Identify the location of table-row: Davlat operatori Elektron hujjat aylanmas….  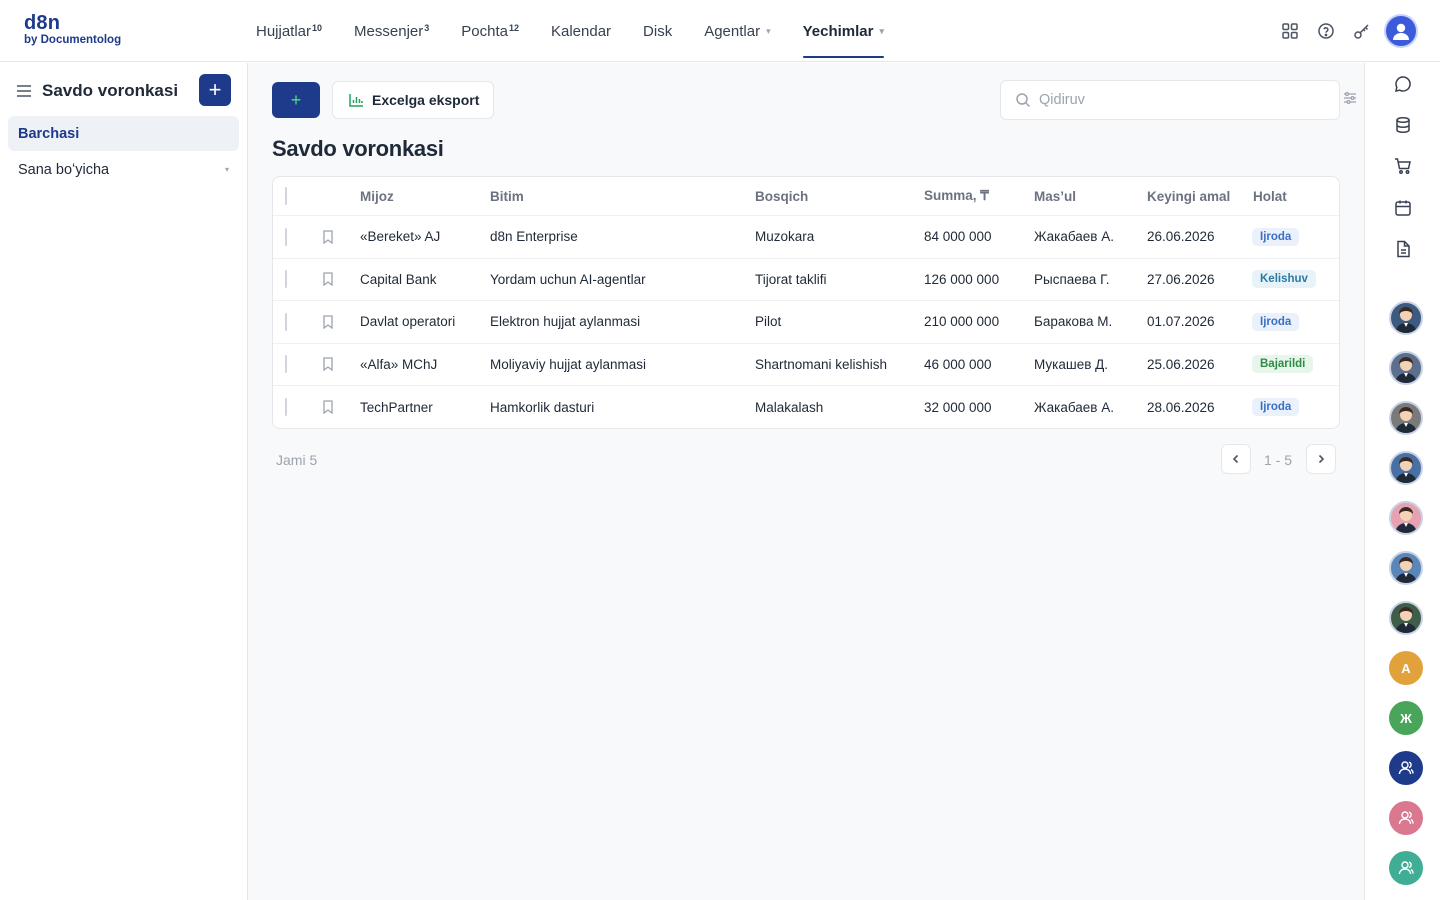
(806, 322).